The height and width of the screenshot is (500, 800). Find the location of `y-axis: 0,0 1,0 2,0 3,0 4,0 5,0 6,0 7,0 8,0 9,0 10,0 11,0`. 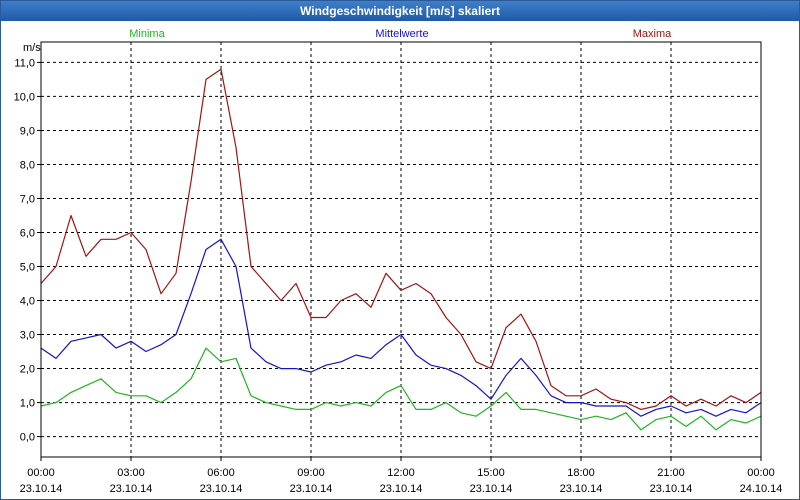

y-axis: 0,0 1,0 2,0 3,0 4,0 5,0 6,0 7,0 8,0 9,0 10,0 11,0 is located at coordinates (27, 250).